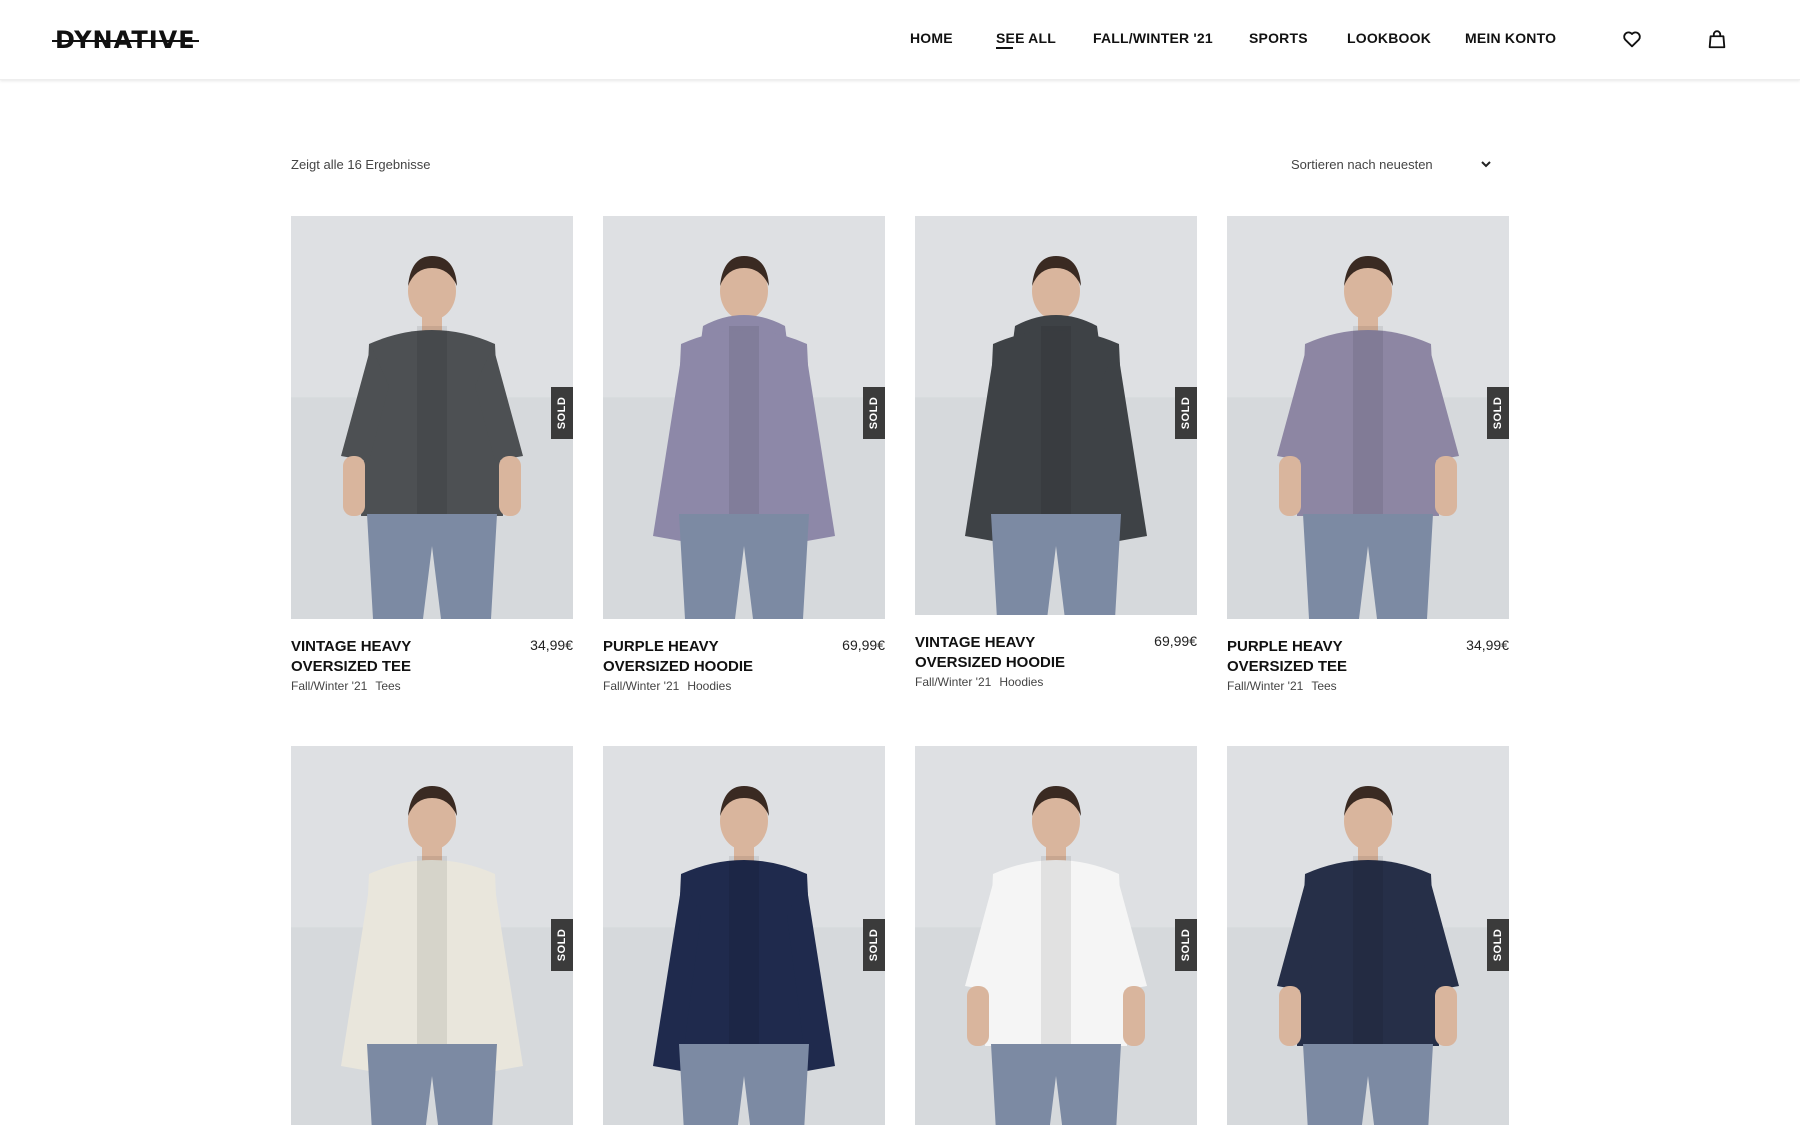  I want to click on product-name: VINTAGE HEAVY OVERSIZED HOODIE, so click(1015, 653).